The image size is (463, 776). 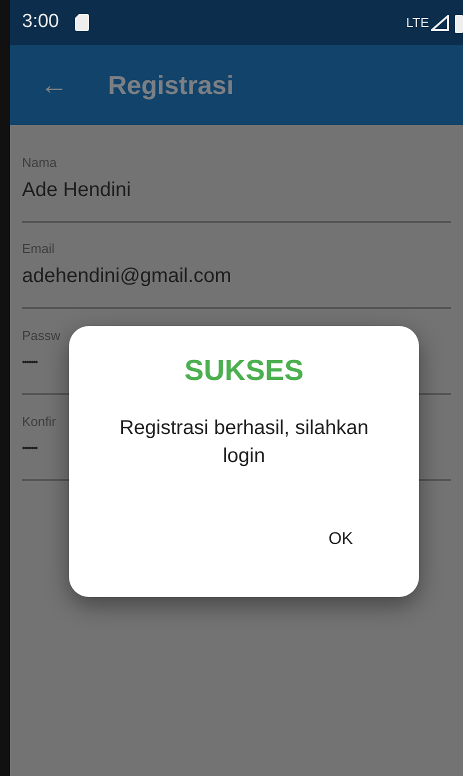 I want to click on sd-card-icon, so click(x=81, y=22).